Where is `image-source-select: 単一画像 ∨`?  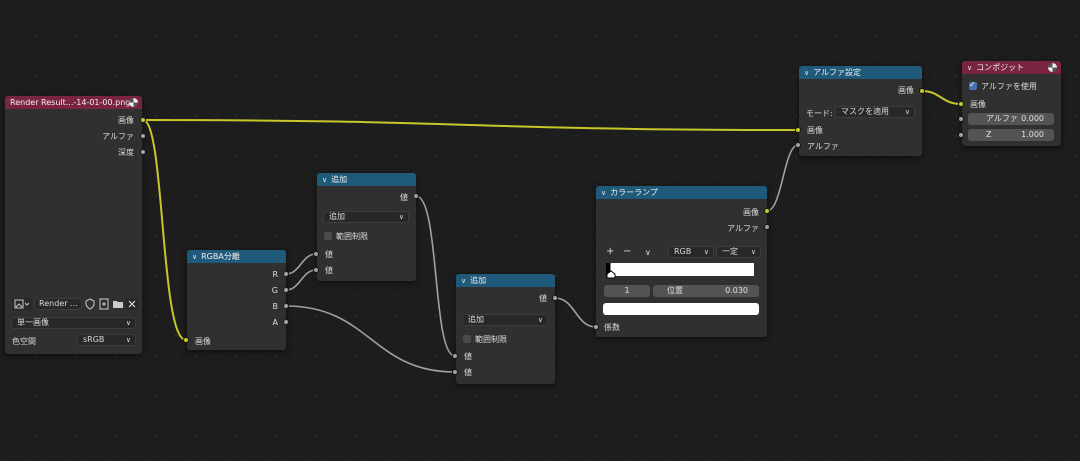
image-source-select: 単一画像 ∨ is located at coordinates (73, 323).